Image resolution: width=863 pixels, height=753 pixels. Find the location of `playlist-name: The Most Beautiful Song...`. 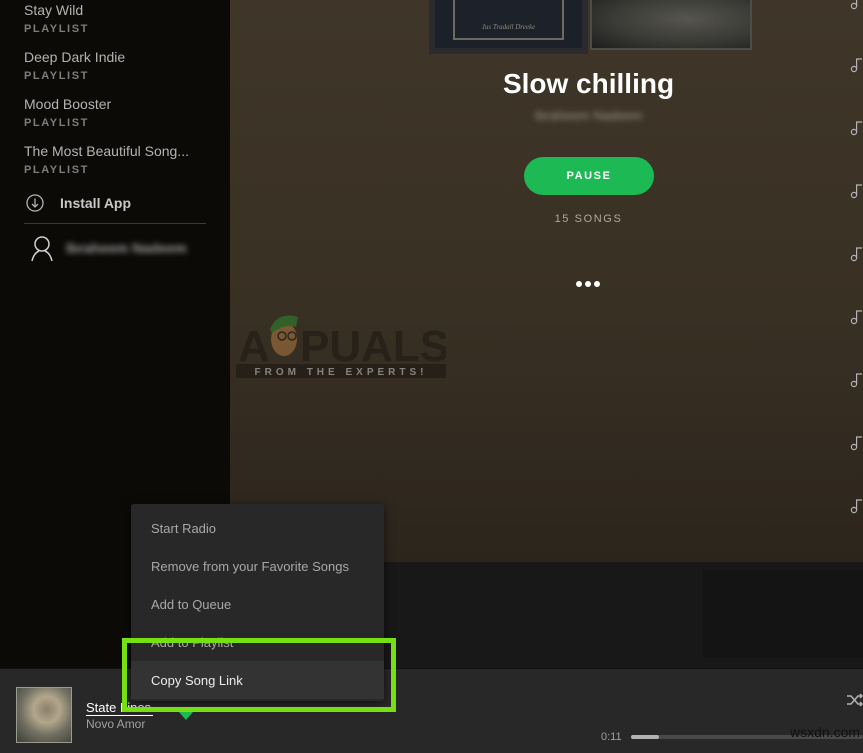

playlist-name: The Most Beautiful Song... is located at coordinates (106, 151).